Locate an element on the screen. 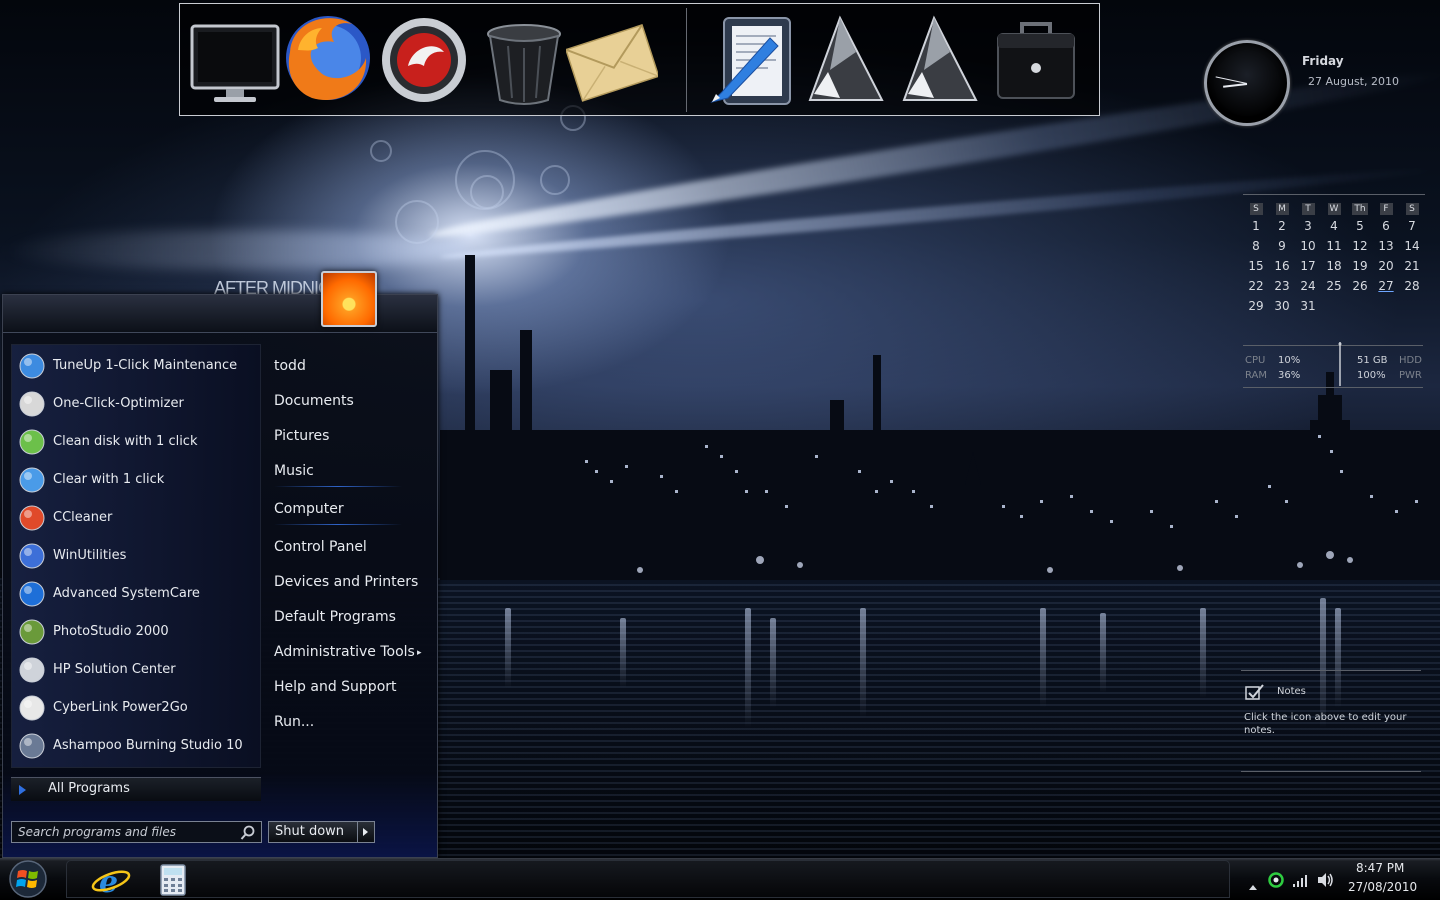  optimizer-icon is located at coordinates (32, 404).